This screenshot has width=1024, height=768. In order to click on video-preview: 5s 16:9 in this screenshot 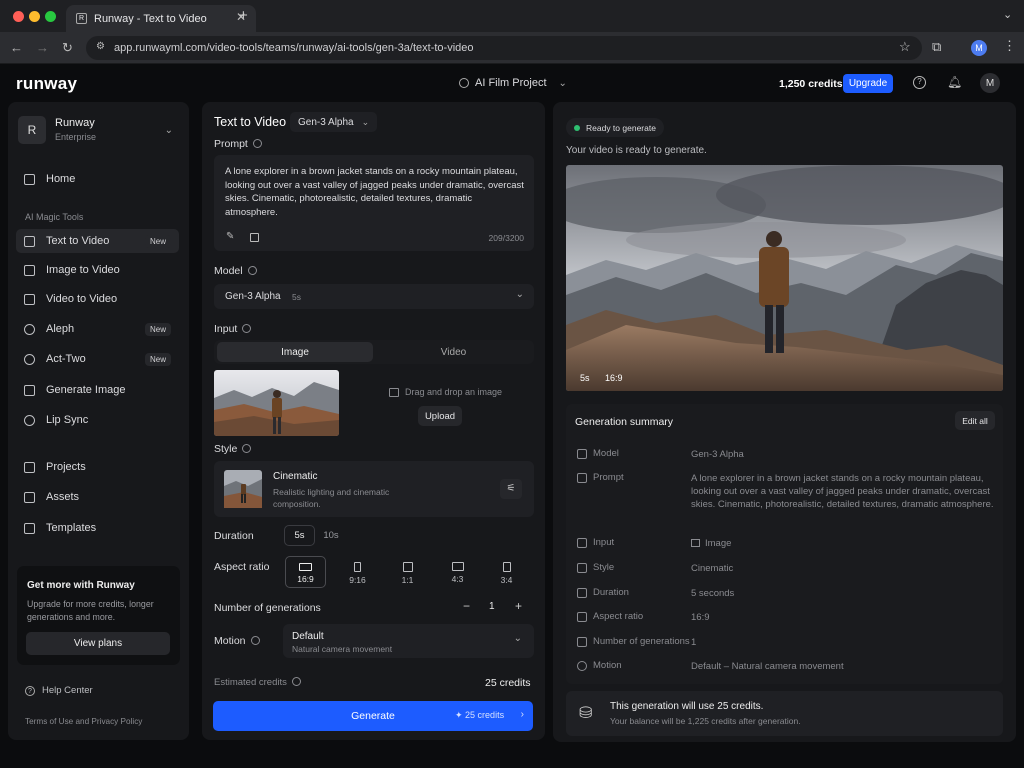, I will do `click(784, 278)`.